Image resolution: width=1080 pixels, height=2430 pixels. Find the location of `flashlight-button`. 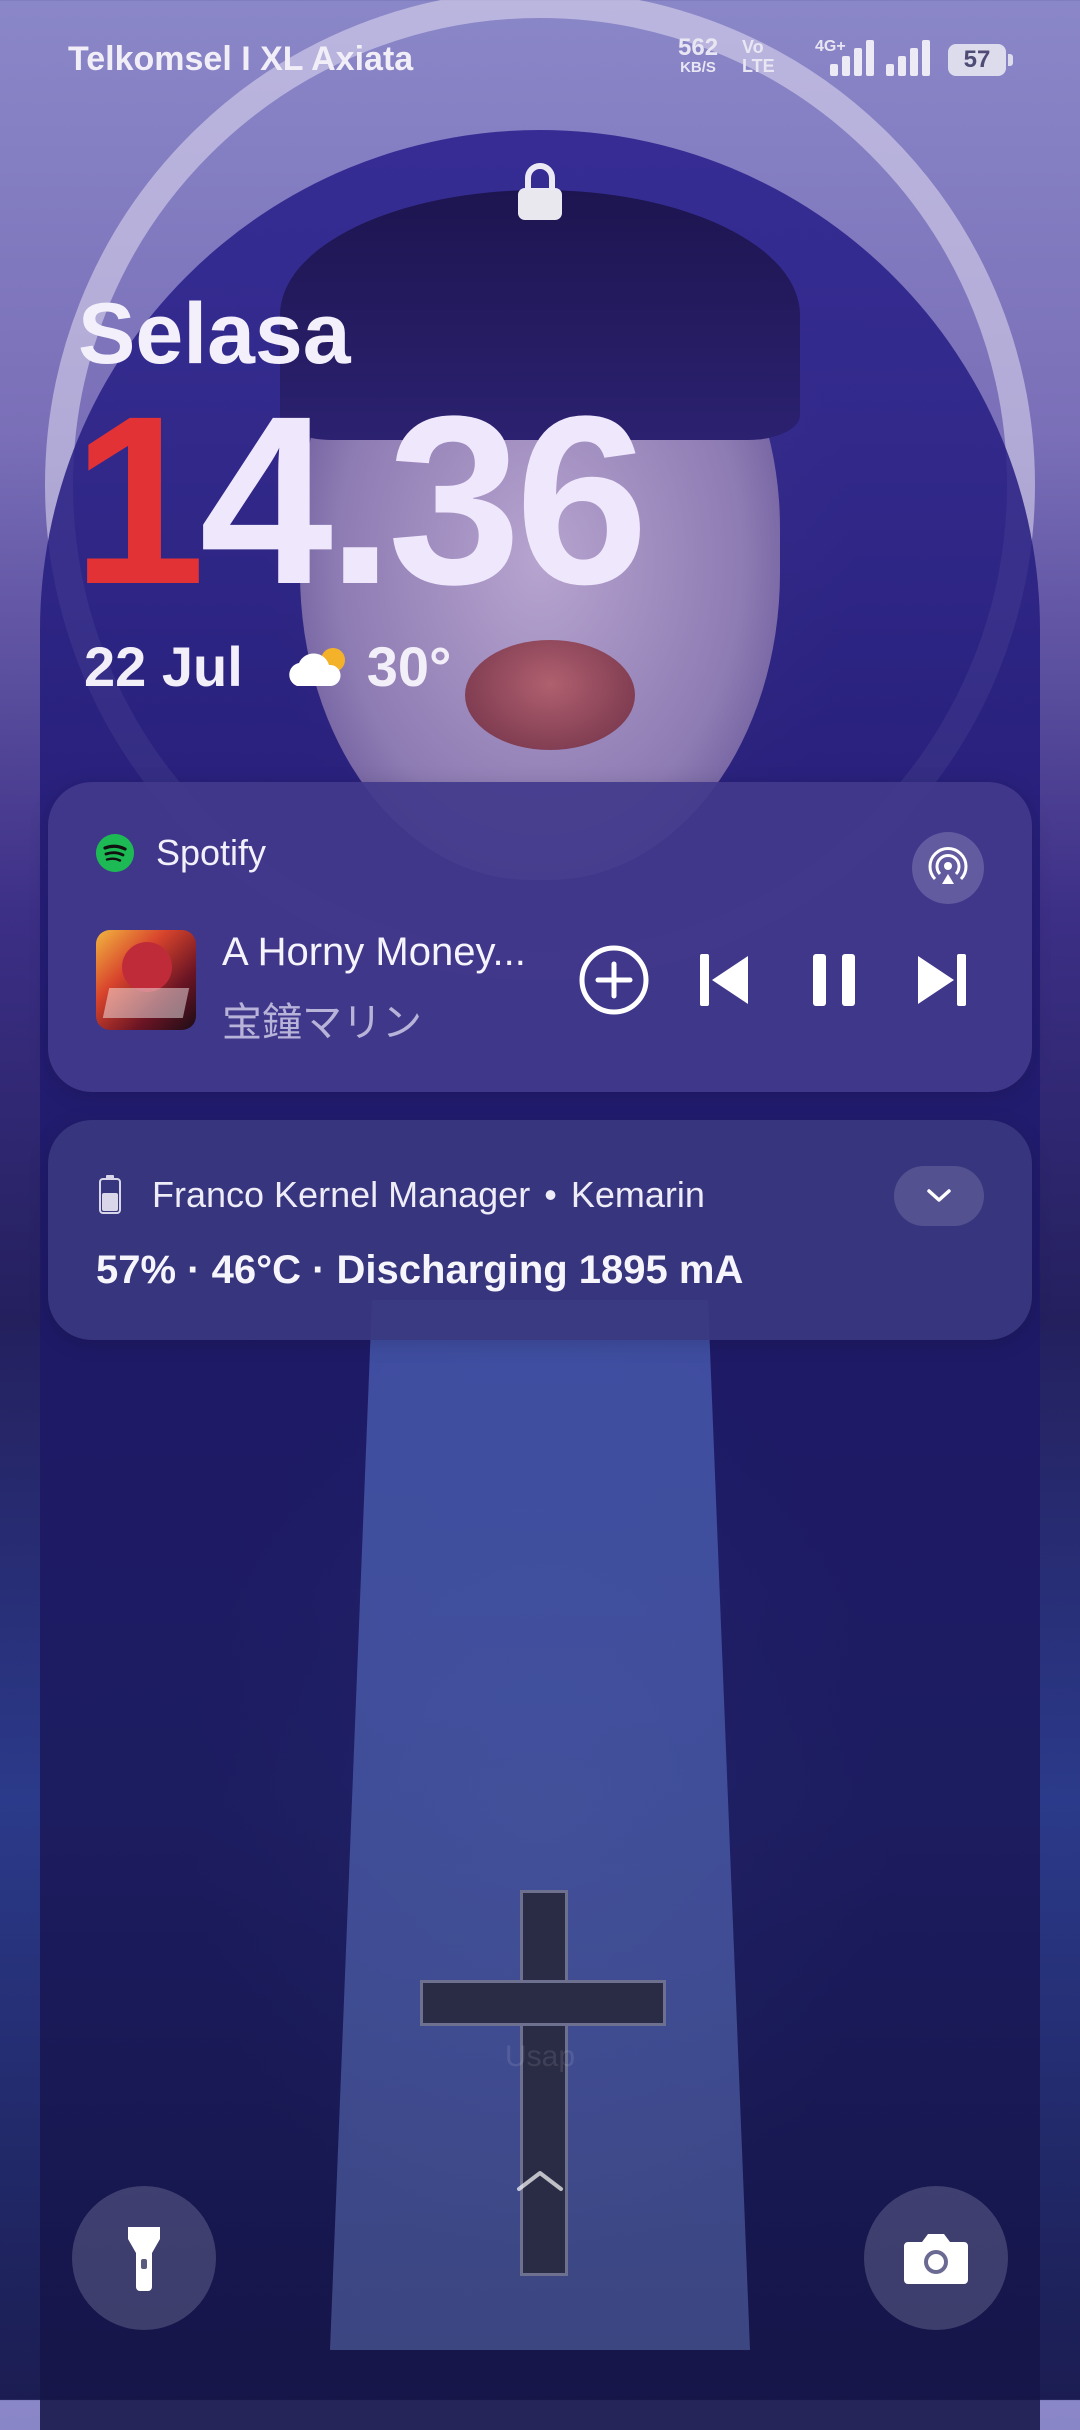

flashlight-button is located at coordinates (144, 2258).